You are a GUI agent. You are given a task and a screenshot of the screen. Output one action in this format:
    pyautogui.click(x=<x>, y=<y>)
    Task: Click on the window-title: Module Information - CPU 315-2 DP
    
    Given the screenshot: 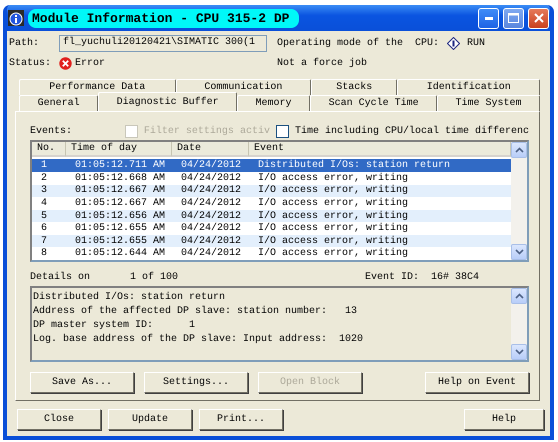 What is the action you would take?
    pyautogui.click(x=164, y=18)
    